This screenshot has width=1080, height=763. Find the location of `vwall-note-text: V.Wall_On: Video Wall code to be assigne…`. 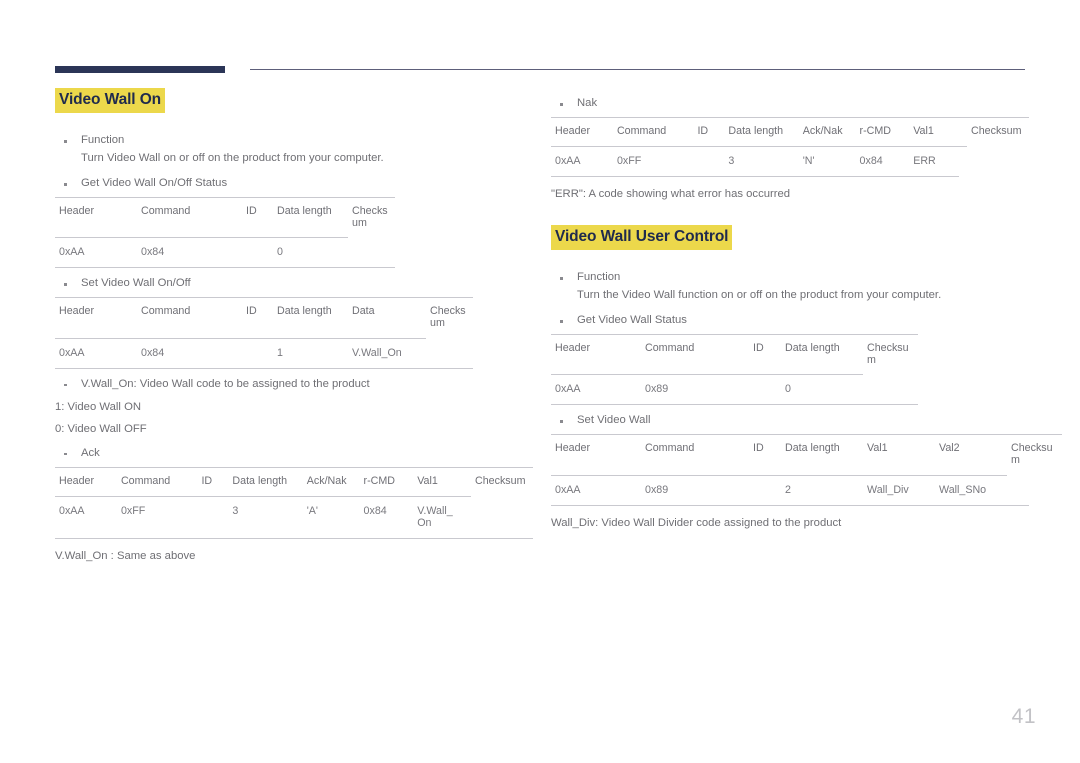

vwall-note-text: V.Wall_On: Video Wall code to be assigne… is located at coordinates (225, 383).